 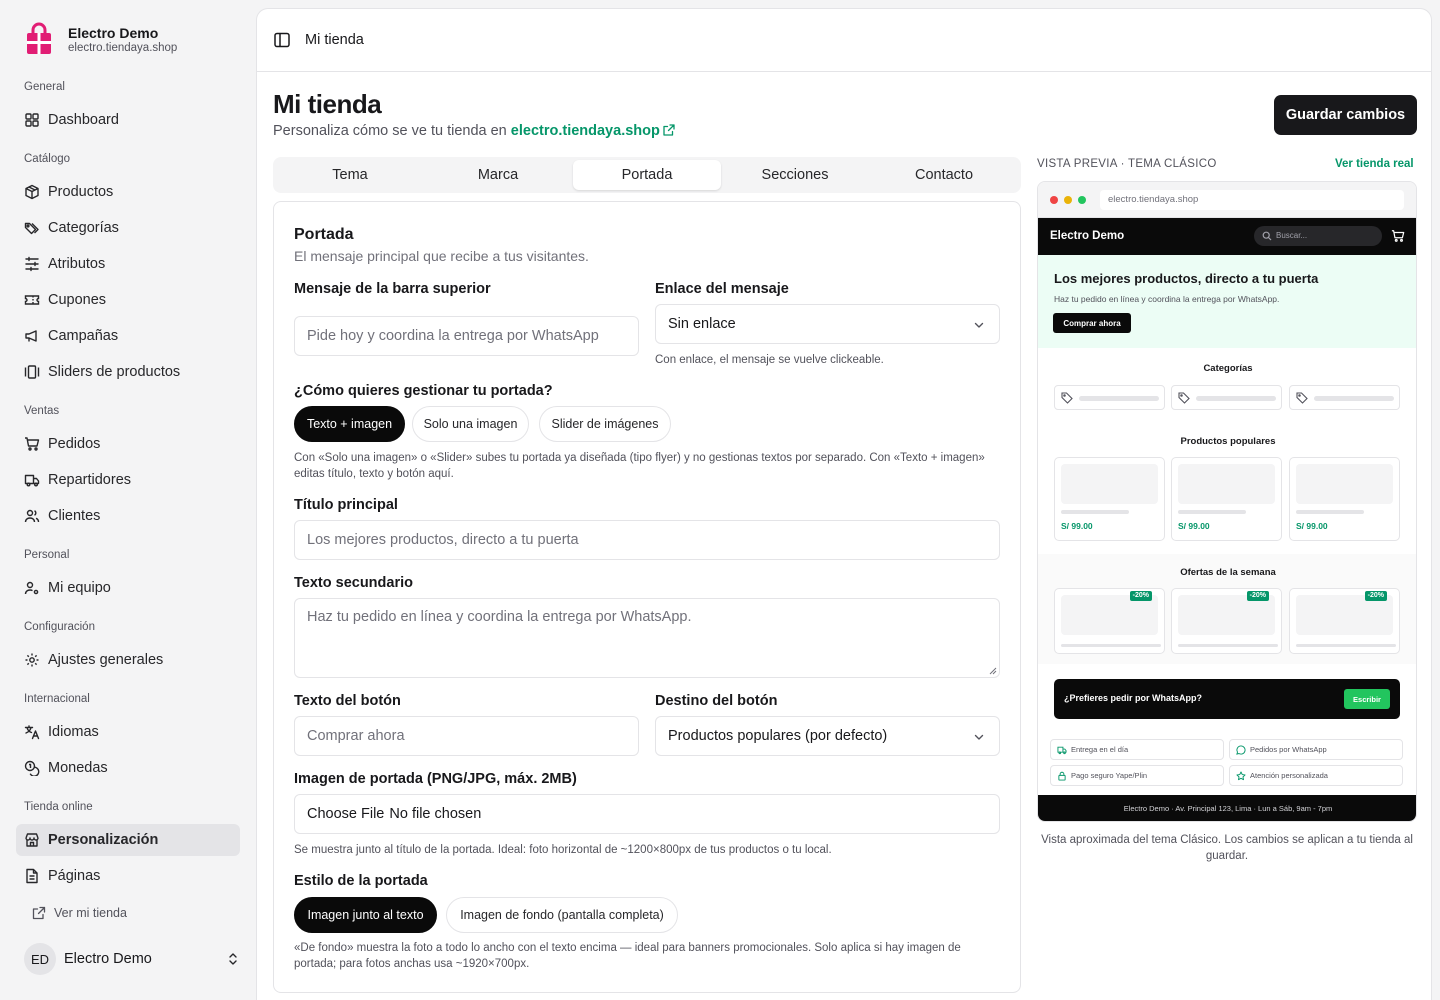 What do you see at coordinates (470, 424) in the screenshot?
I see `option-single-image: Solo una imagen` at bounding box center [470, 424].